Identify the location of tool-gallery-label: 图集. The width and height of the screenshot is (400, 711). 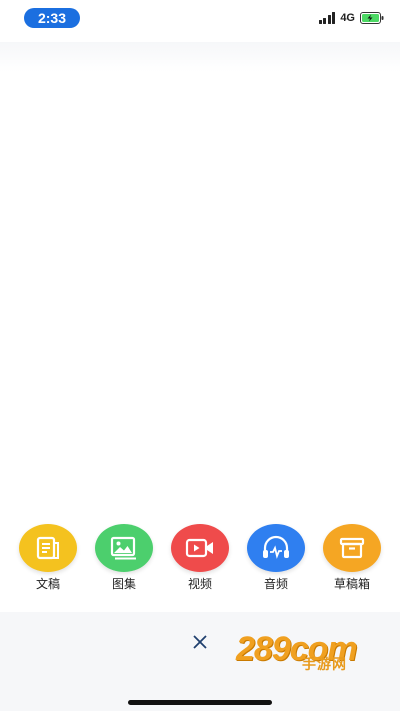
(123, 584).